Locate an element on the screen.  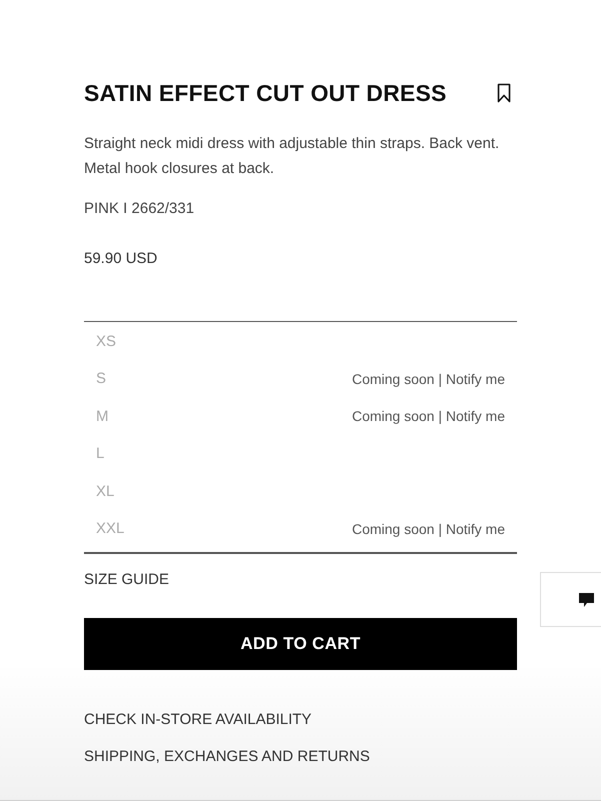
product-title: SATIN EFFECT CUT OUT DRESS is located at coordinates (265, 93).